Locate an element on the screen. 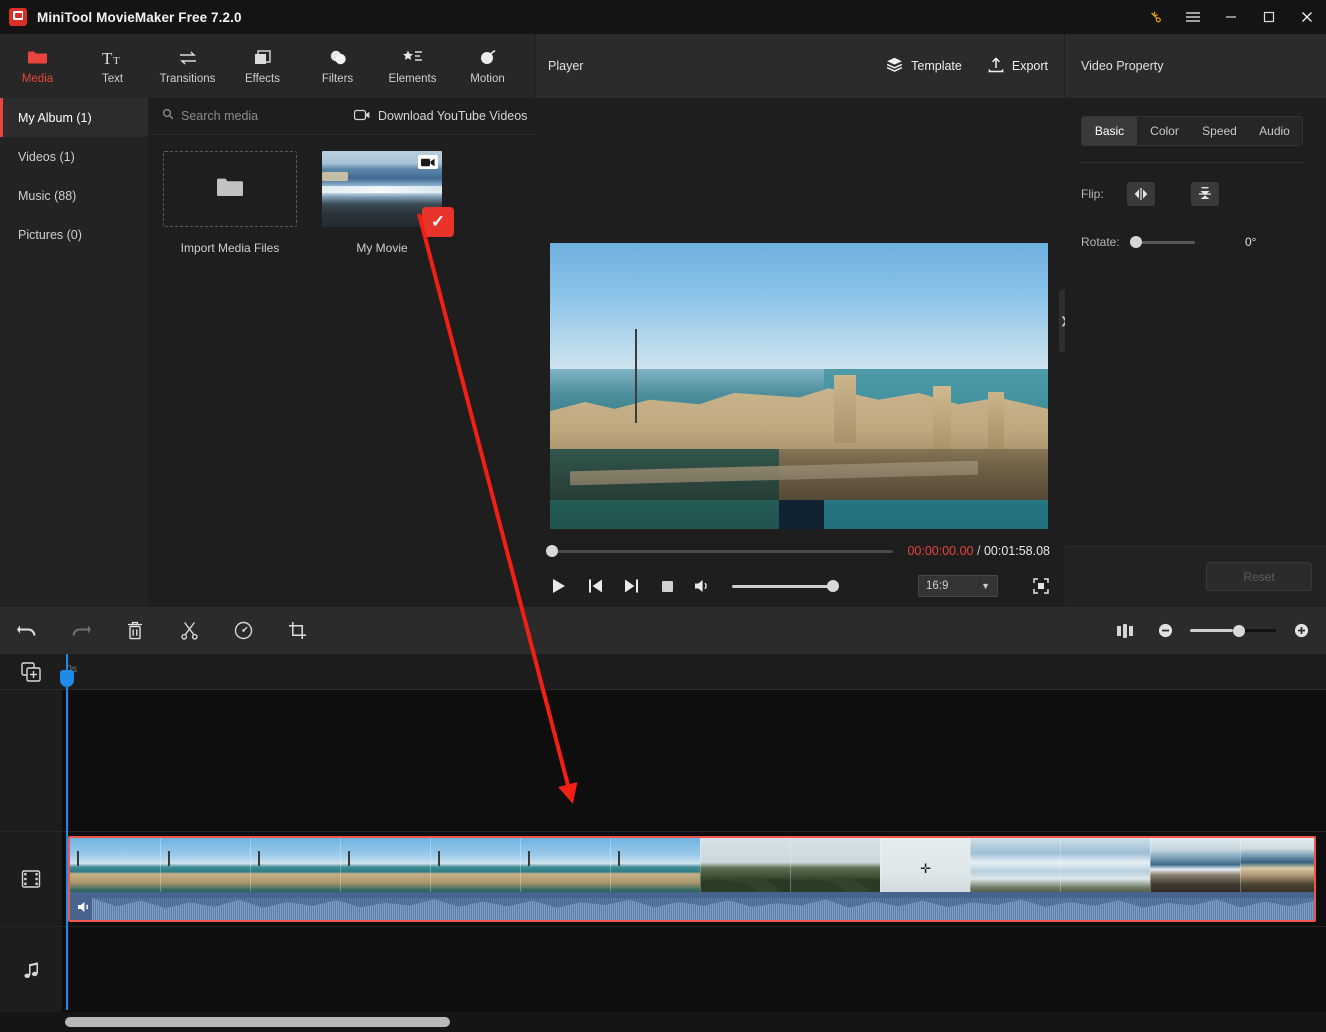 This screenshot has height=1032, width=1326. tab-label: Speed is located at coordinates (1219, 131).